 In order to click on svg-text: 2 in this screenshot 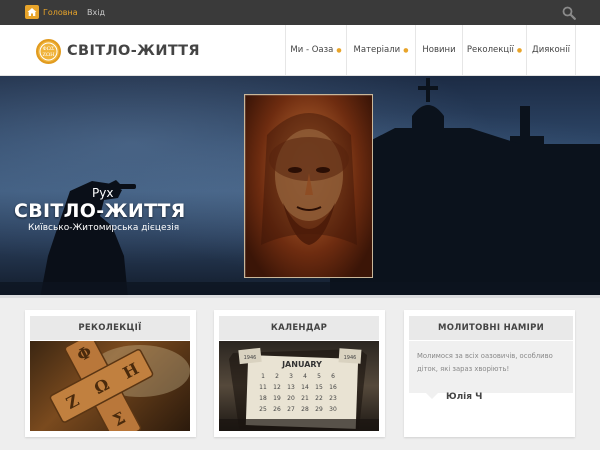, I will do `click(277, 376)`.